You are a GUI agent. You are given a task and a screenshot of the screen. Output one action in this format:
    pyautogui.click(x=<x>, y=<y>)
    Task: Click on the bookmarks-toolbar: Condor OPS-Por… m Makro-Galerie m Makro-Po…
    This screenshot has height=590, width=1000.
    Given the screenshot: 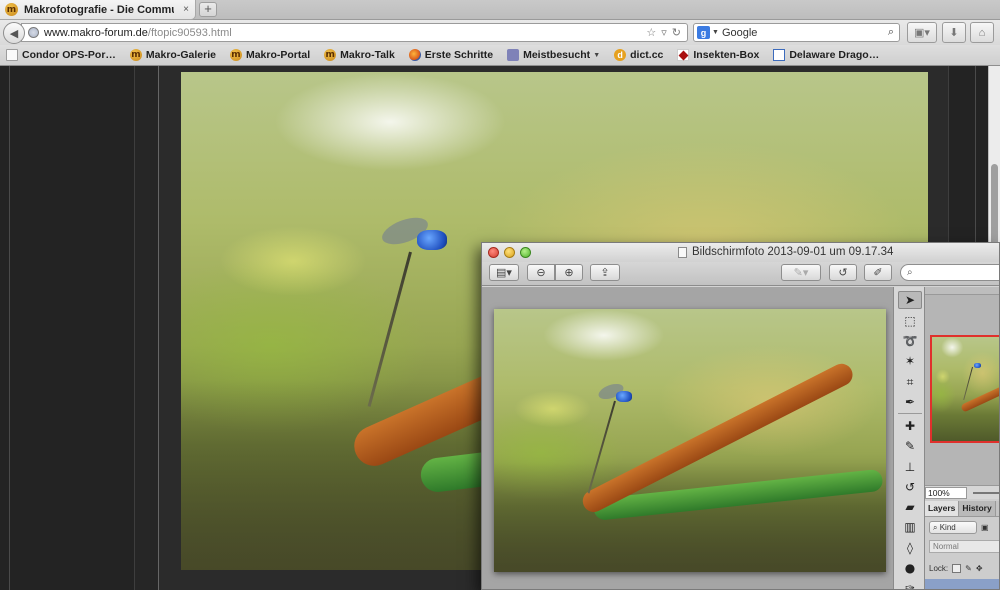 What is the action you would take?
    pyautogui.click(x=500, y=55)
    